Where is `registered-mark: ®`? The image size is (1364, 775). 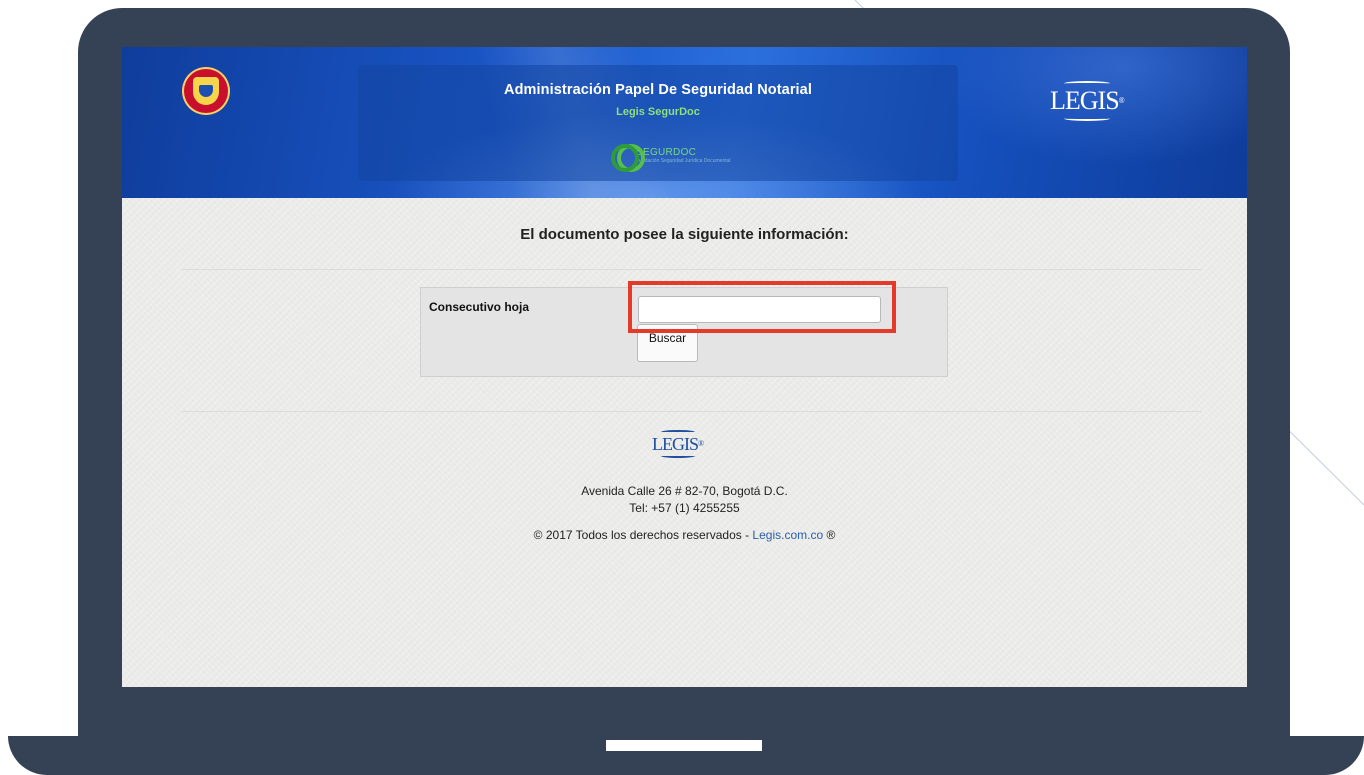
registered-mark: ® is located at coordinates (829, 535).